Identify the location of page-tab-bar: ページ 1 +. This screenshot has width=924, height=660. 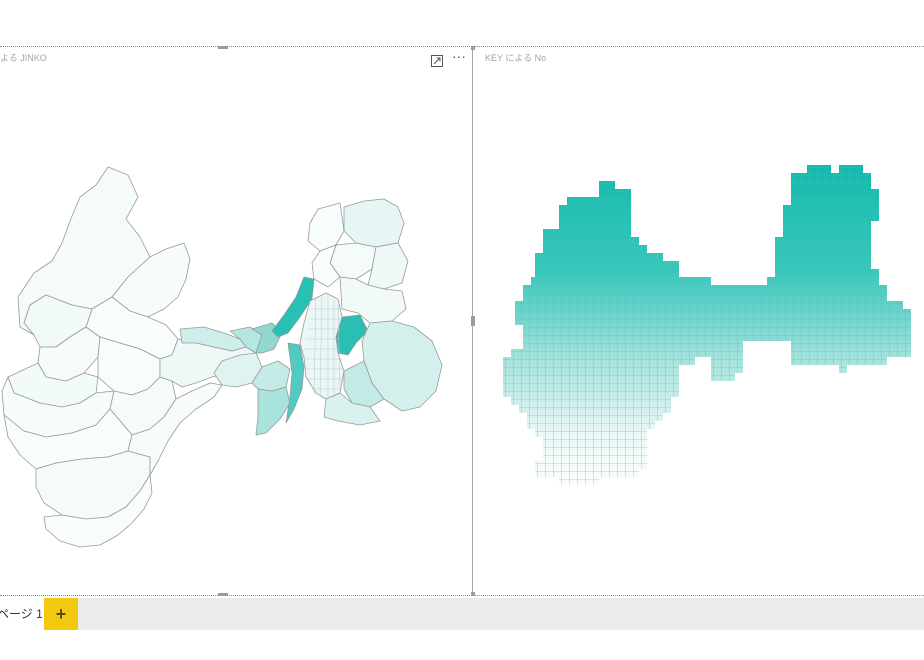
(462, 614).